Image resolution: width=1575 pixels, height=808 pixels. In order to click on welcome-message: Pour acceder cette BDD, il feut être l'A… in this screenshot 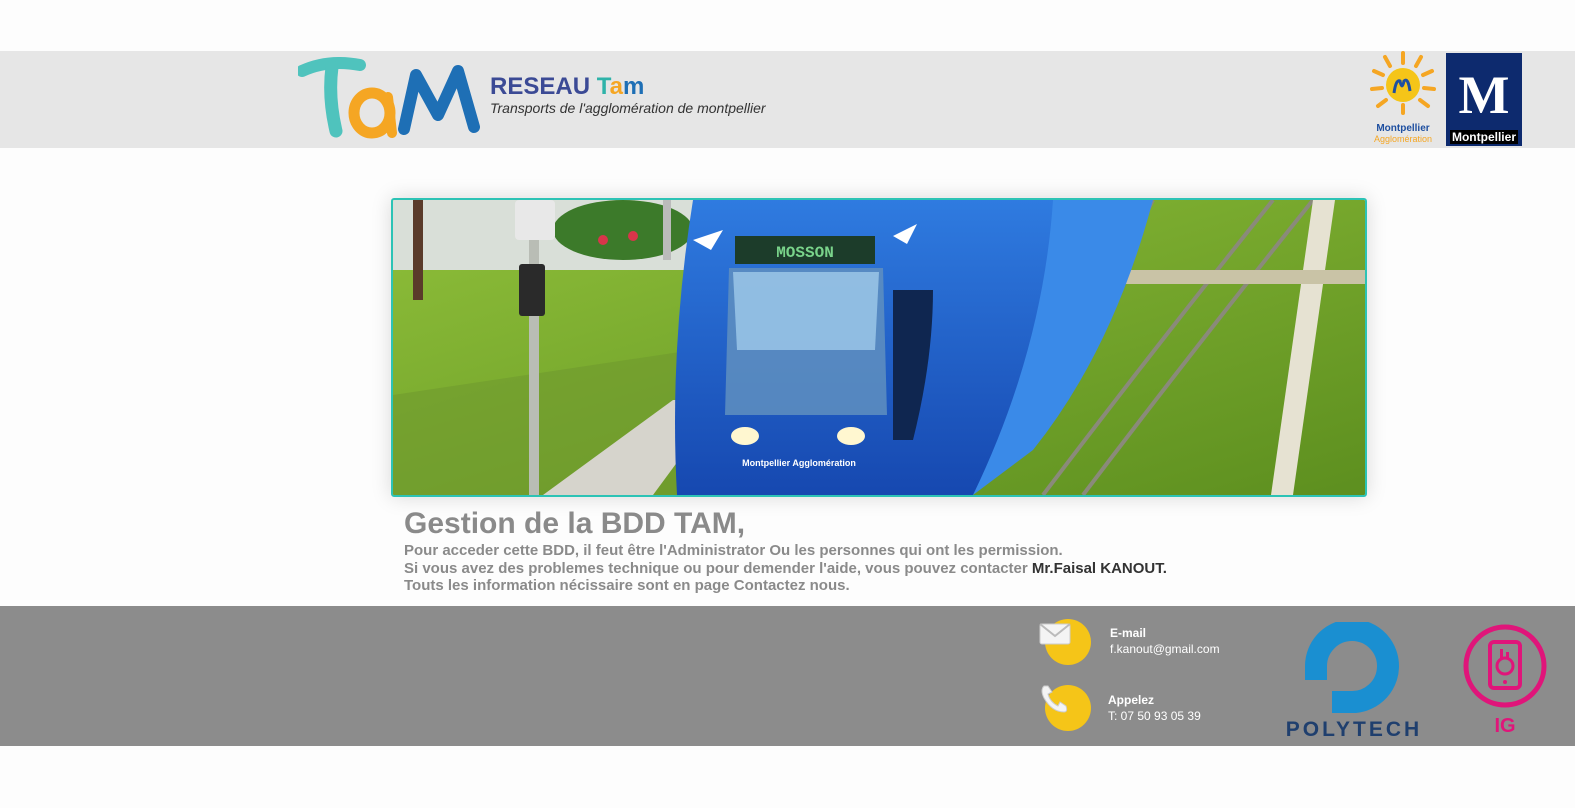, I will do `click(785, 568)`.